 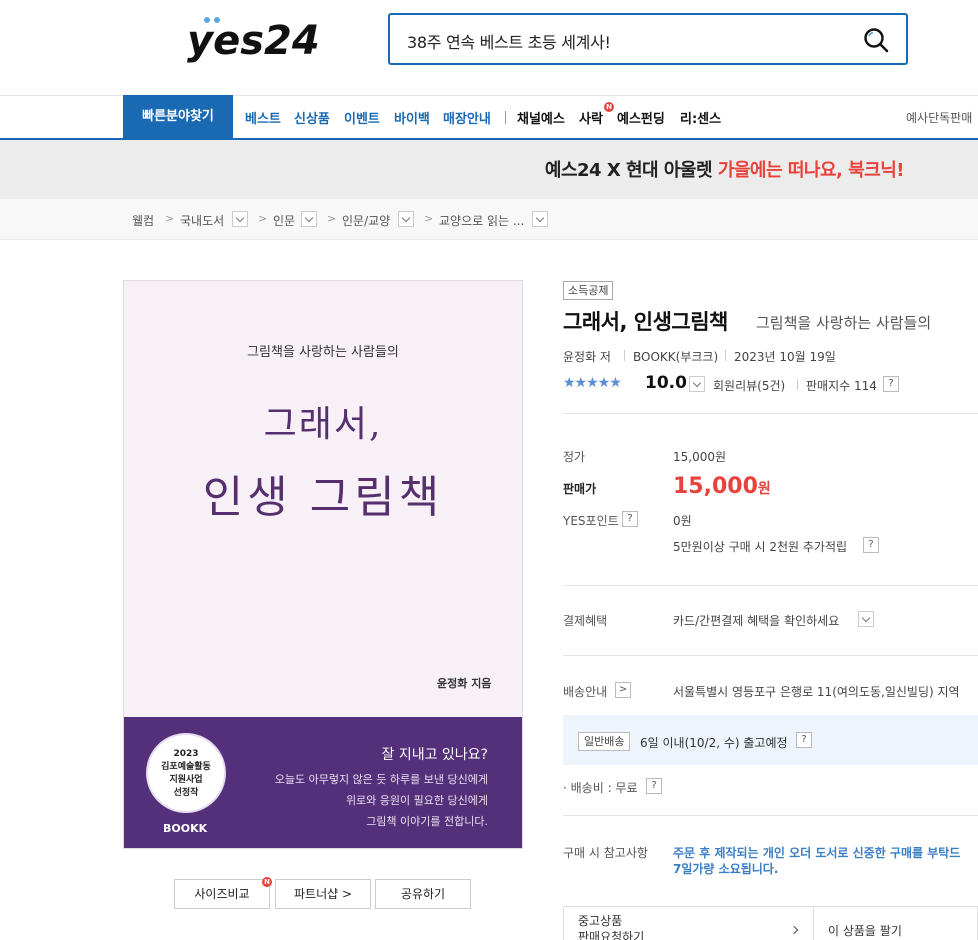 I want to click on breadcrumb-domestic: 국내도서, so click(x=202, y=220).